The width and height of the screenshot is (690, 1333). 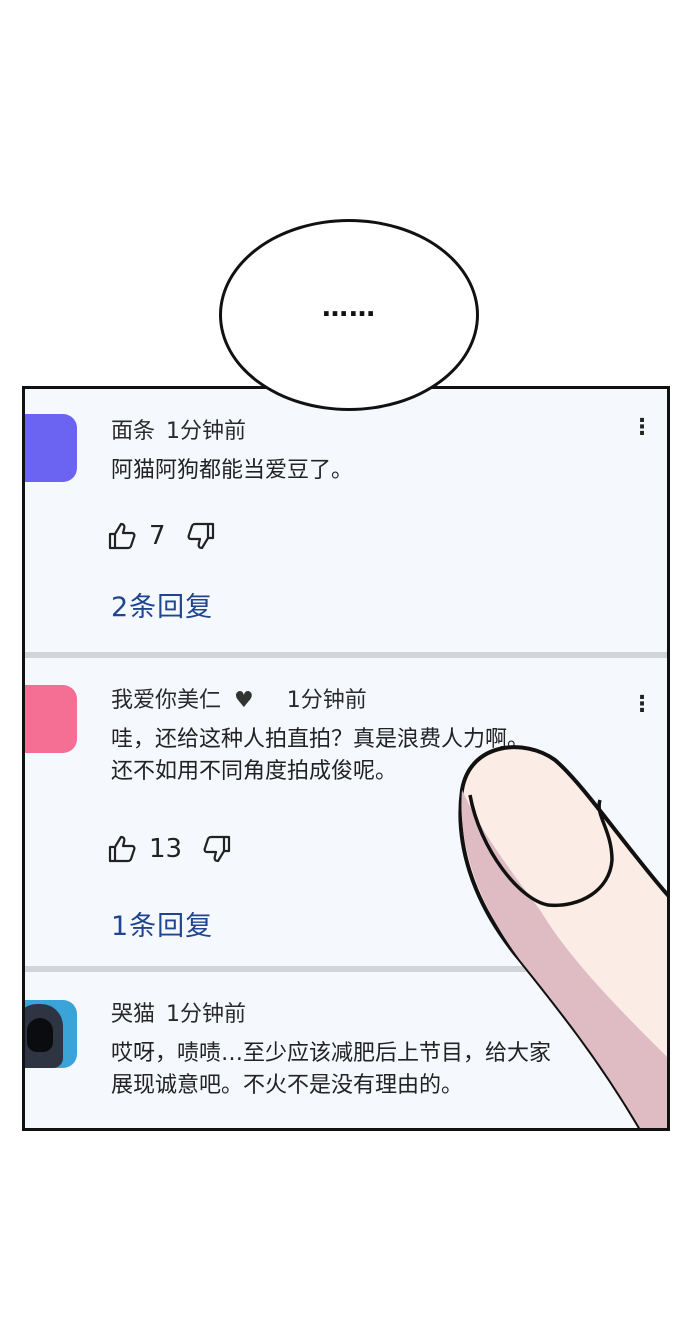 I want to click on username: 哭猫, so click(x=133, y=1014).